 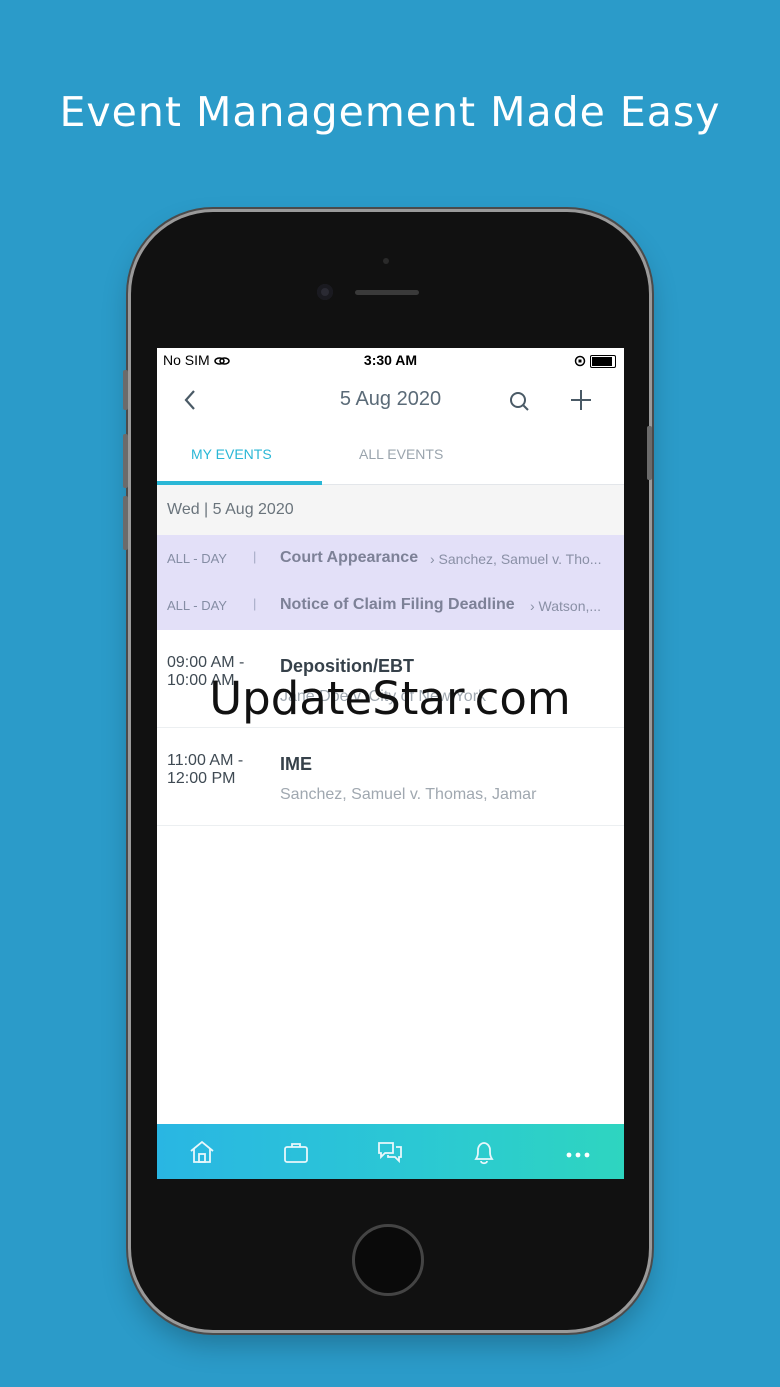 I want to click on event-time: 11:00 AM - 12:00 PM, so click(x=205, y=770).